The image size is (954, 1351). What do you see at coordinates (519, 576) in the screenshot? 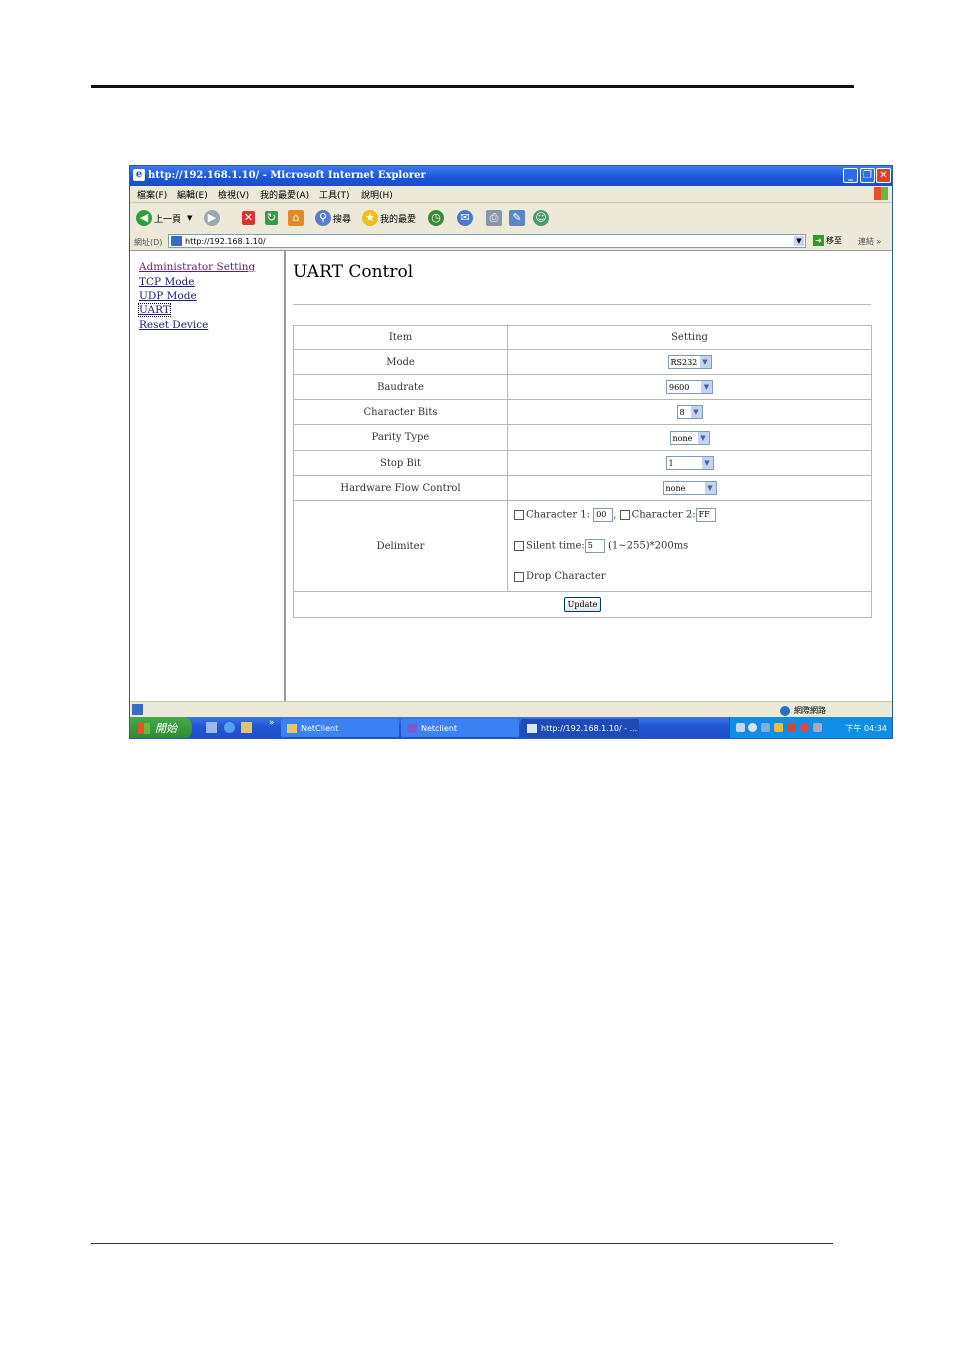
I see `drop-character-checkbox` at bounding box center [519, 576].